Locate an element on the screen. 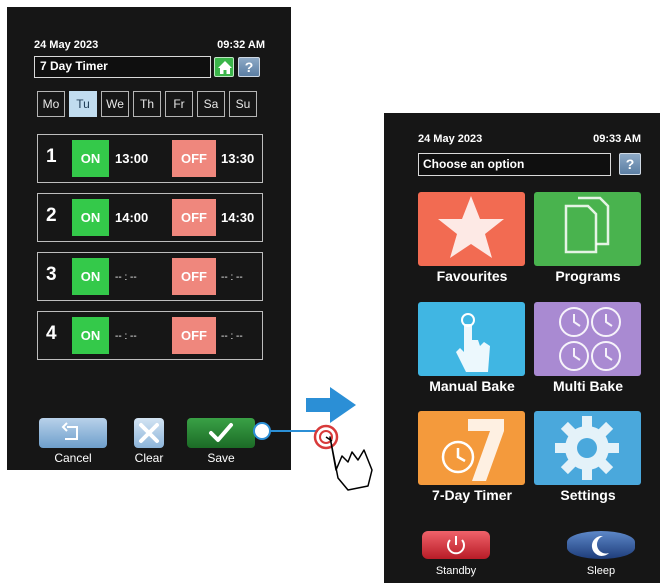 This screenshot has height=583, width=660. settings-tile is located at coordinates (587, 448).